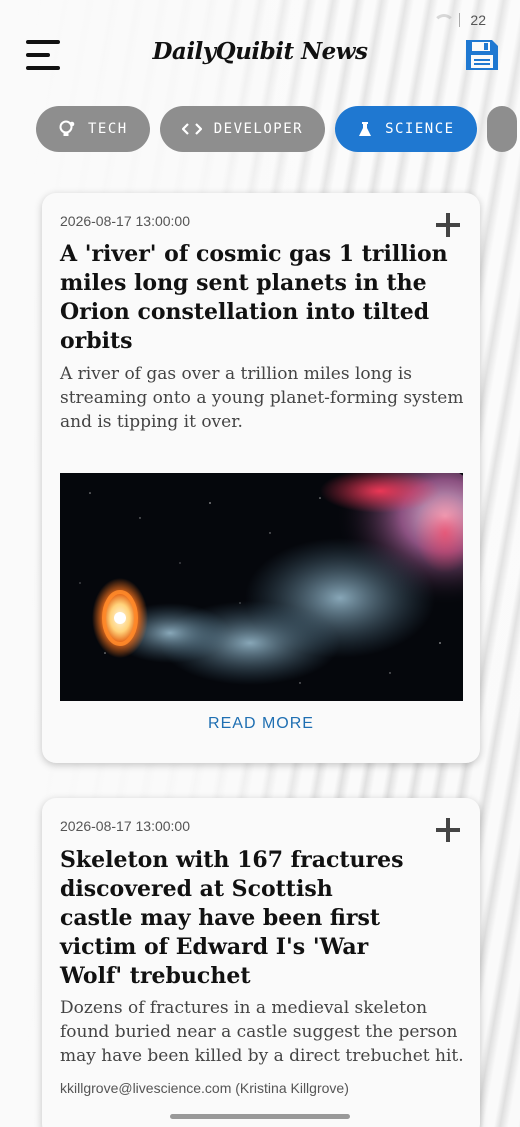 This screenshot has height=1127, width=520. What do you see at coordinates (365, 129) in the screenshot?
I see `flask-icon` at bounding box center [365, 129].